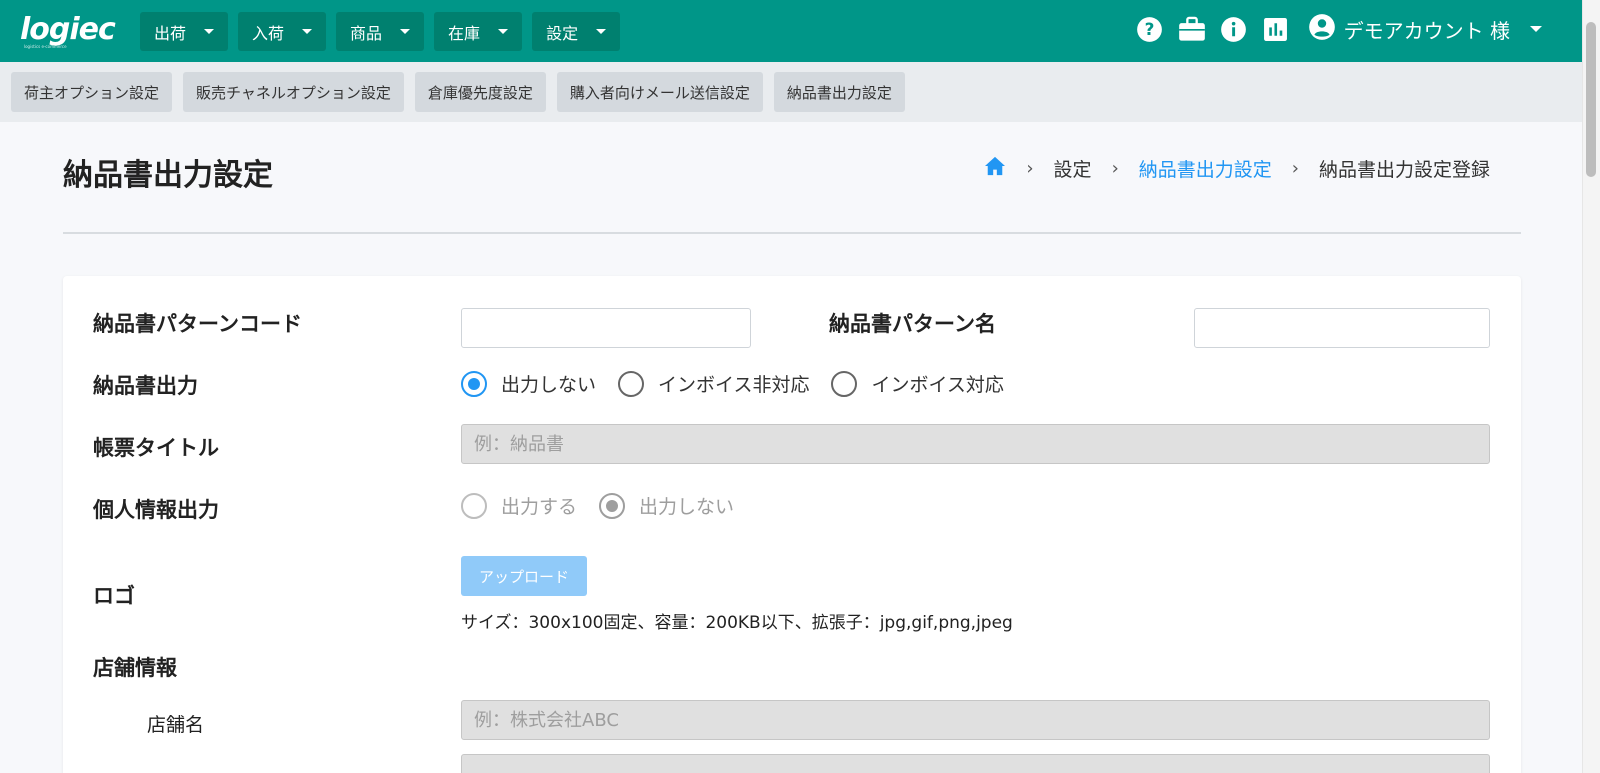 This screenshot has height=773, width=1600. I want to click on pattern-code-input, so click(606, 328).